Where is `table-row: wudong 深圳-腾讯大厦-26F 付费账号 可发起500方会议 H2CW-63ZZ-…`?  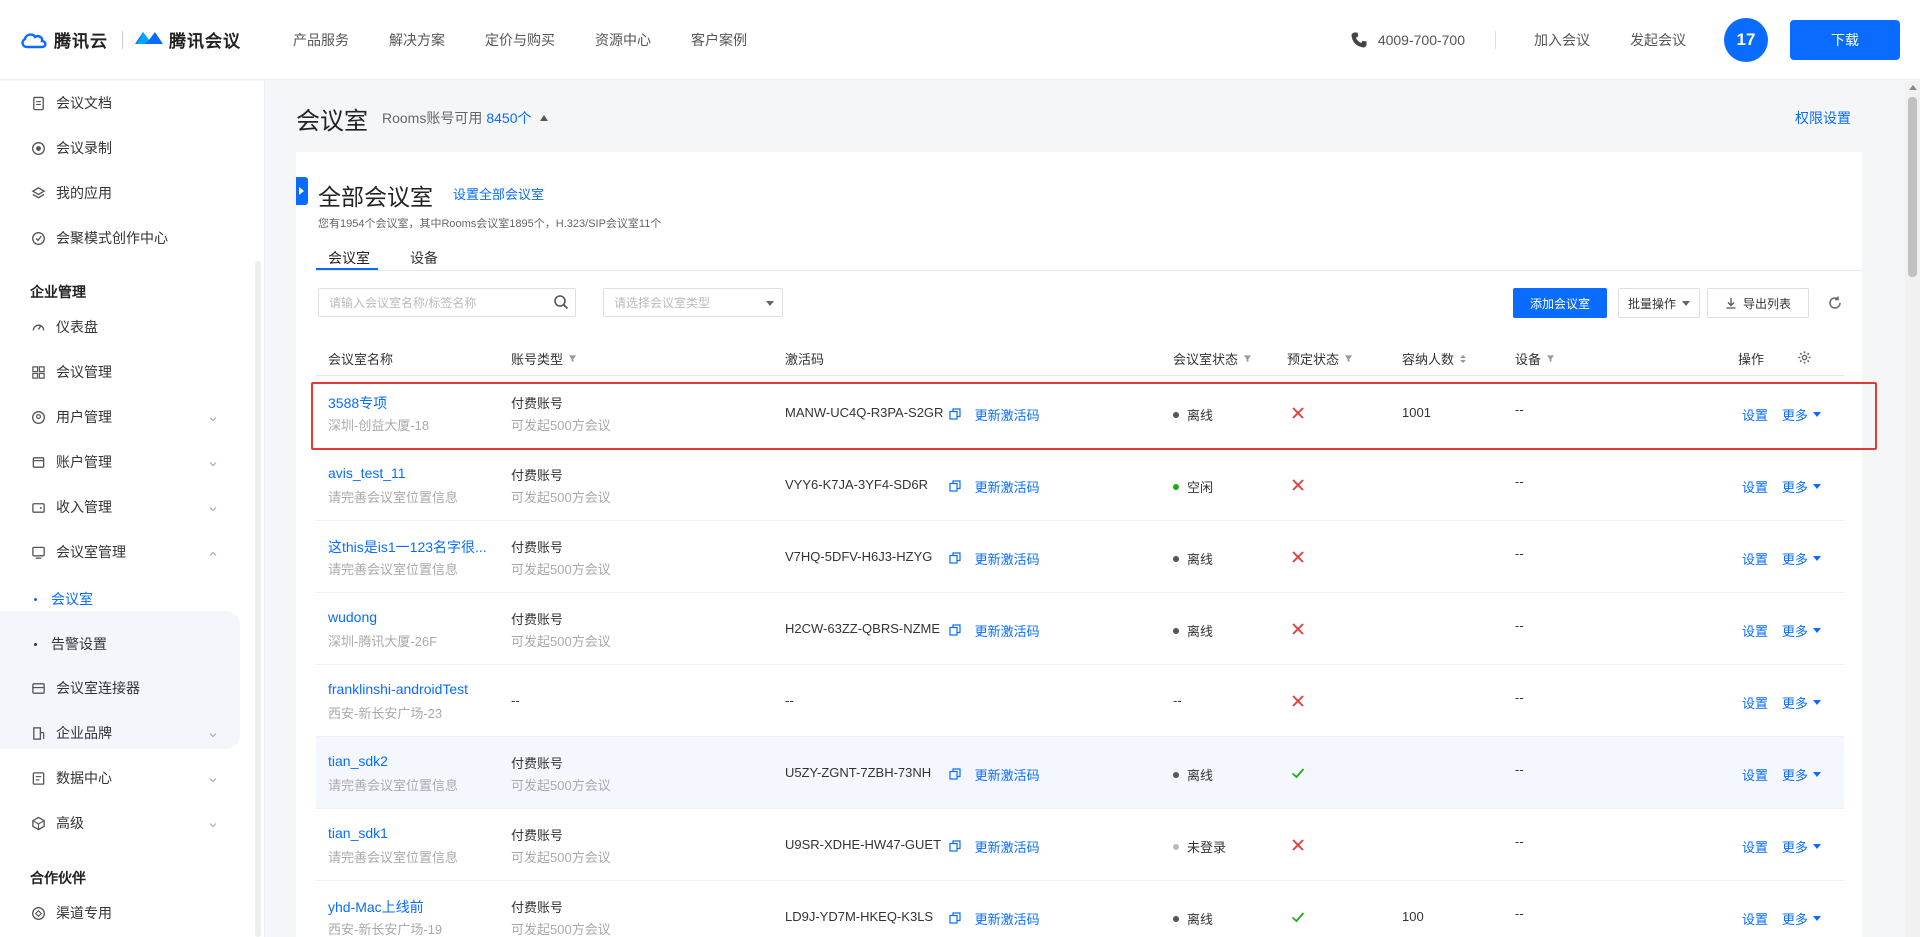 table-row: wudong 深圳-腾讯大厦-26F 付费账号 可发起500方会议 H2CW-63ZZ-… is located at coordinates (1080, 629).